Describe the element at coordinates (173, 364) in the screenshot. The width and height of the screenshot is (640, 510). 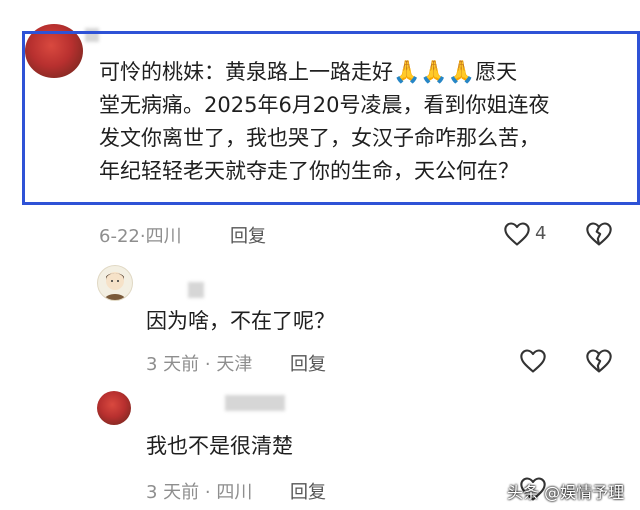
I see `comment-2-date: 3 天前` at that location.